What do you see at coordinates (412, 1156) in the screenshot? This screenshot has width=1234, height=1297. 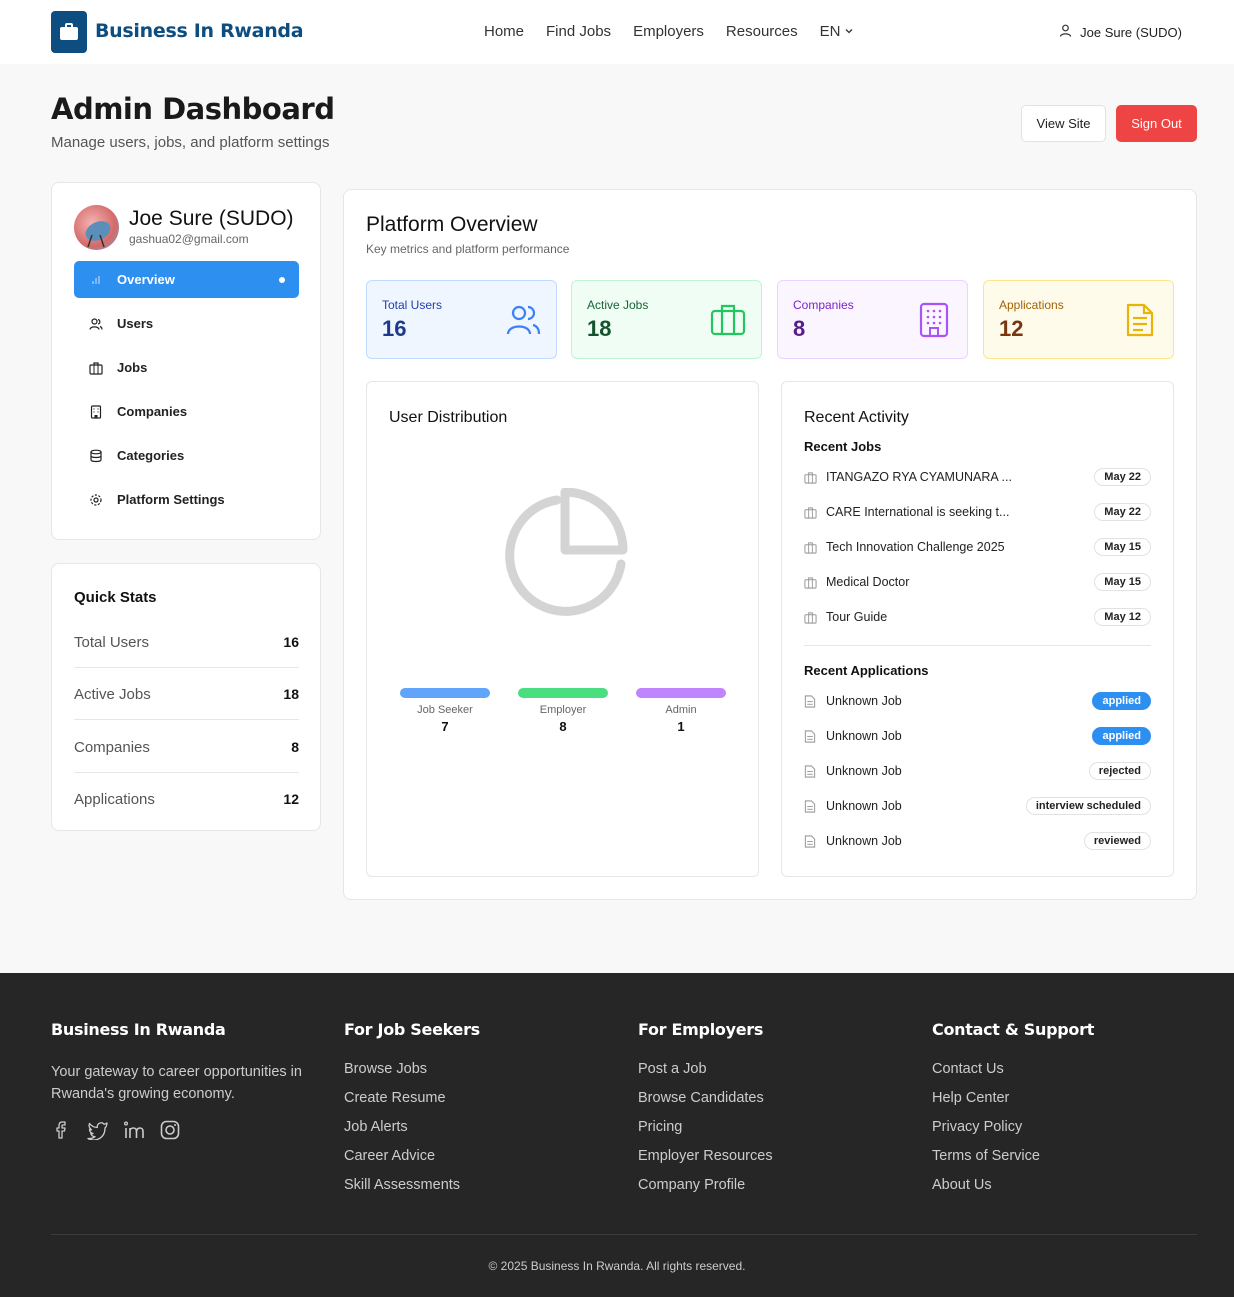 I see `footer-link: Career Advice` at bounding box center [412, 1156].